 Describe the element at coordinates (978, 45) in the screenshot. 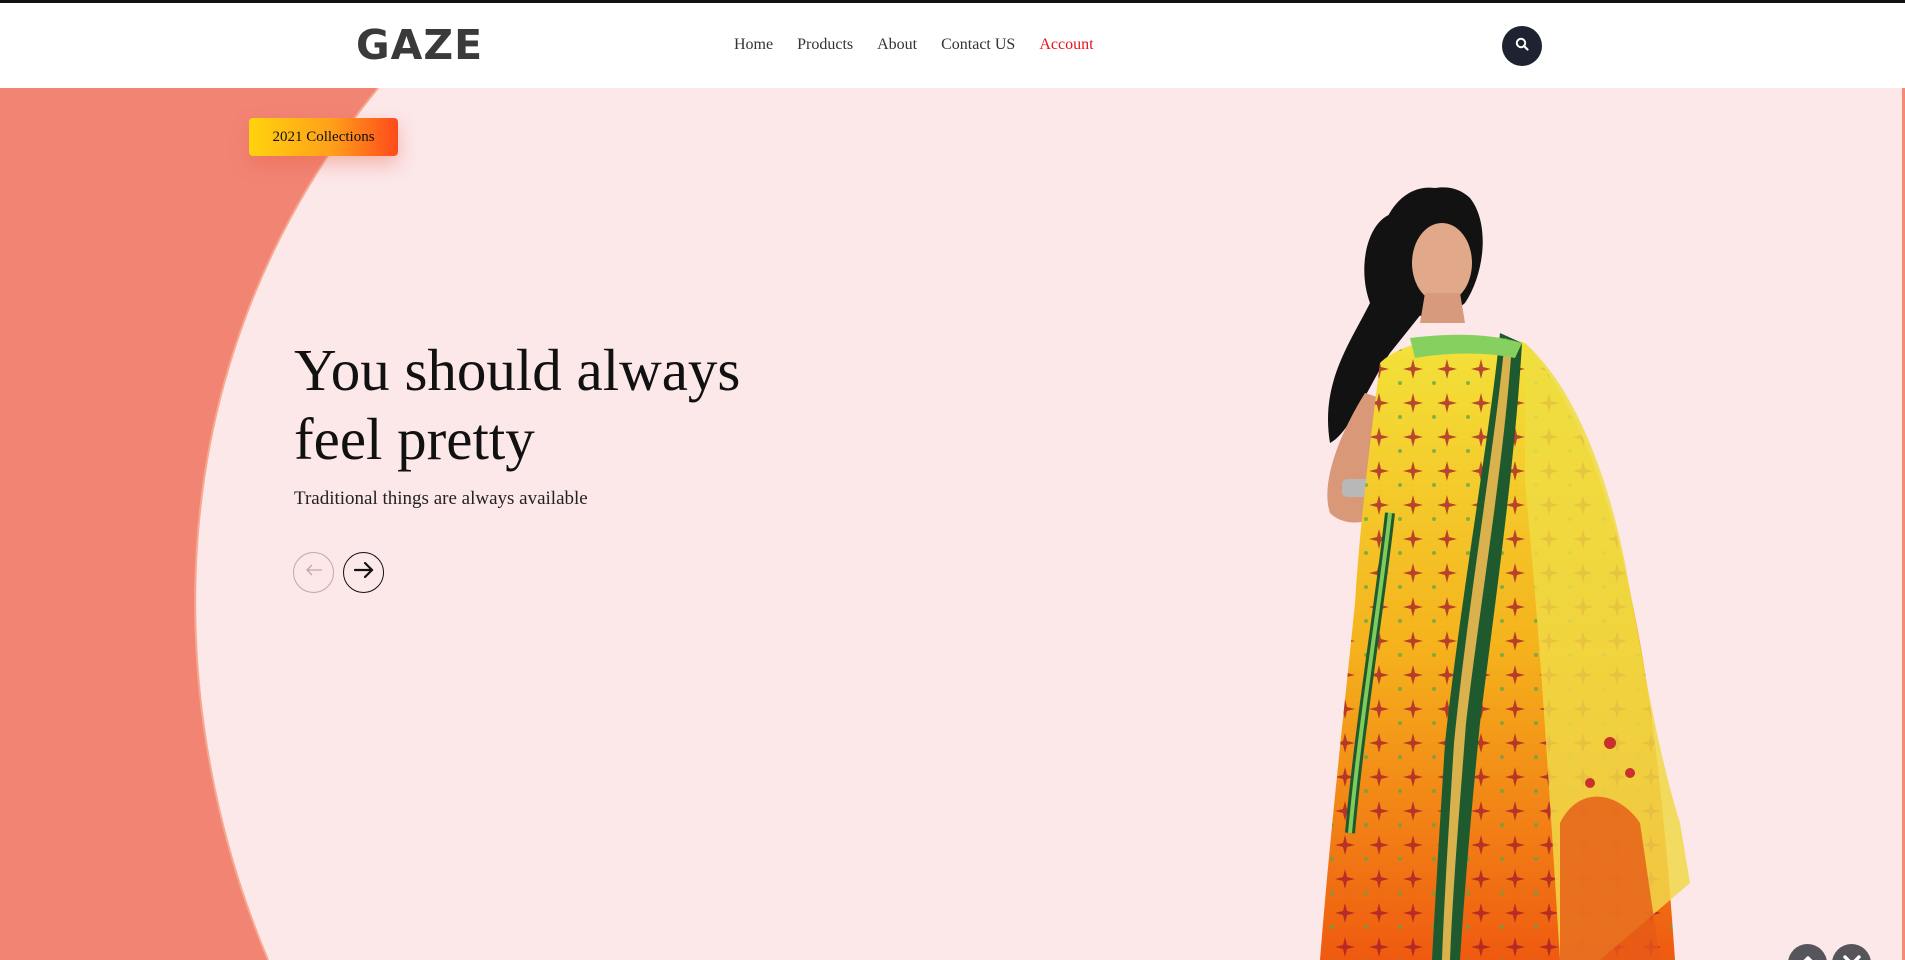

I see `nav-contact: Contact US` at that location.